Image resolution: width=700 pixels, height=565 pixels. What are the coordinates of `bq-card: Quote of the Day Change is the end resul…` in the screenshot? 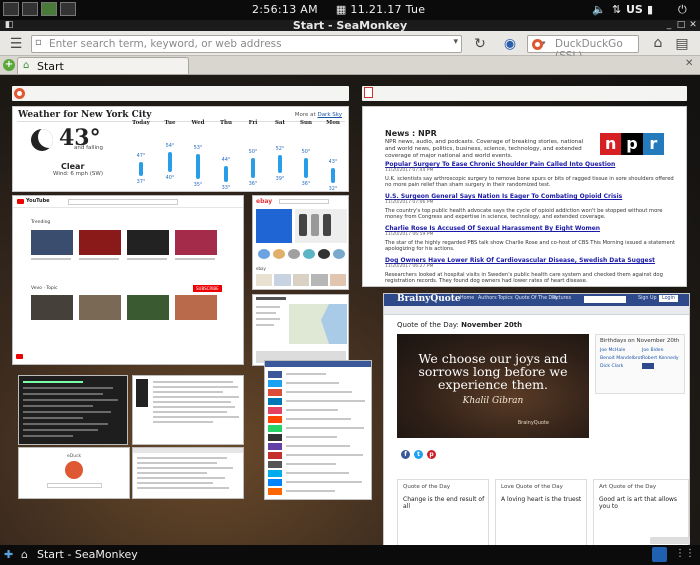 It's located at (443, 512).